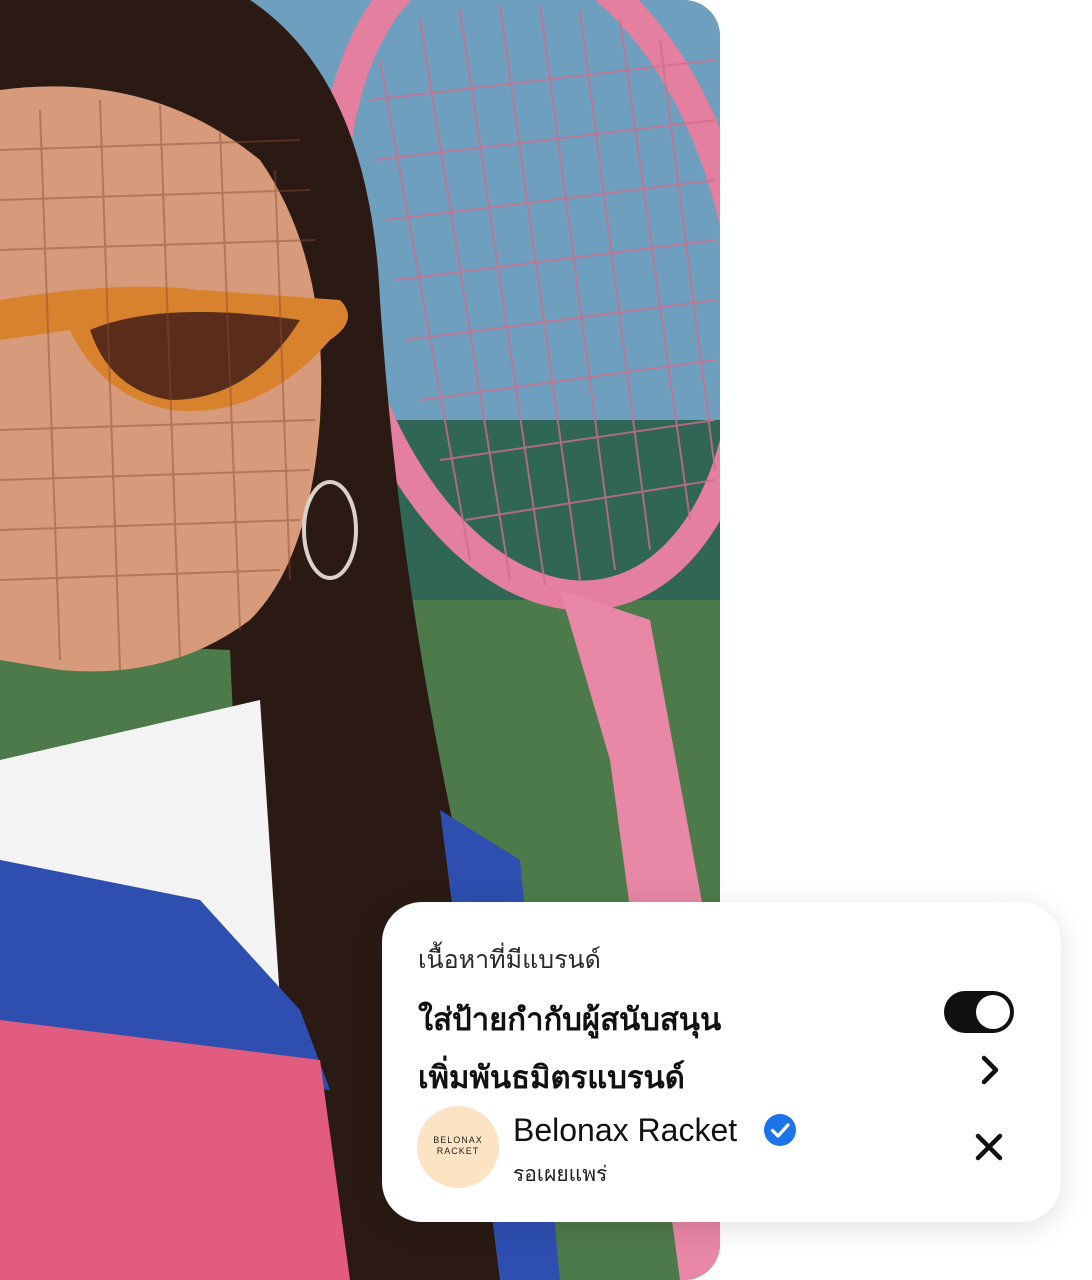 This screenshot has width=1092, height=1280. What do you see at coordinates (989, 1147) in the screenshot?
I see `close-icon` at bounding box center [989, 1147].